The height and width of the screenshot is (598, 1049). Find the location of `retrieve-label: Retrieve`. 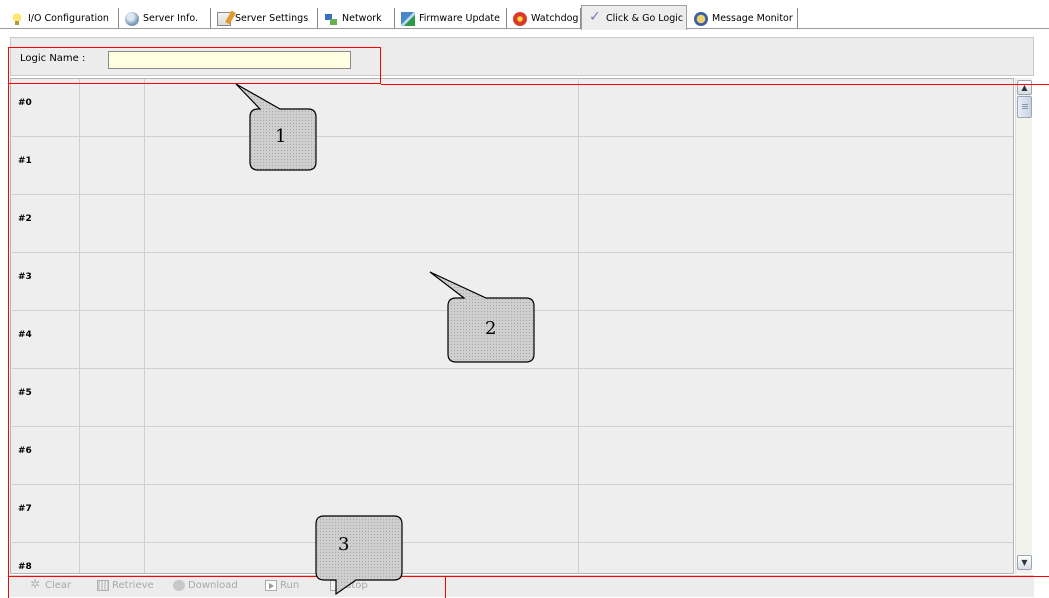

retrieve-label: Retrieve is located at coordinates (133, 585).